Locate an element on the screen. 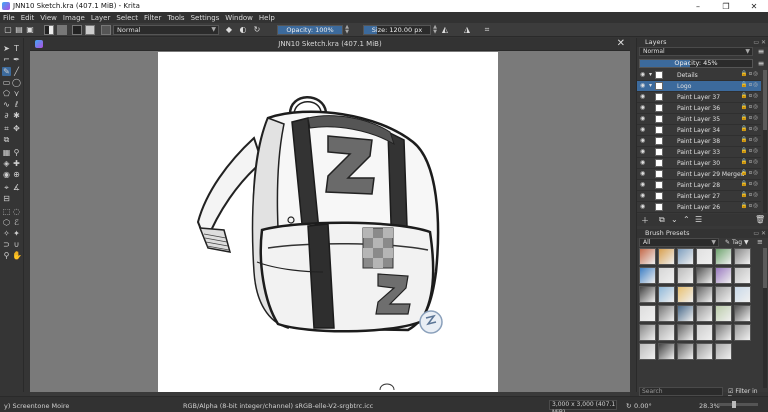 The image size is (768, 412). gradient-swatch is located at coordinates (49, 30).